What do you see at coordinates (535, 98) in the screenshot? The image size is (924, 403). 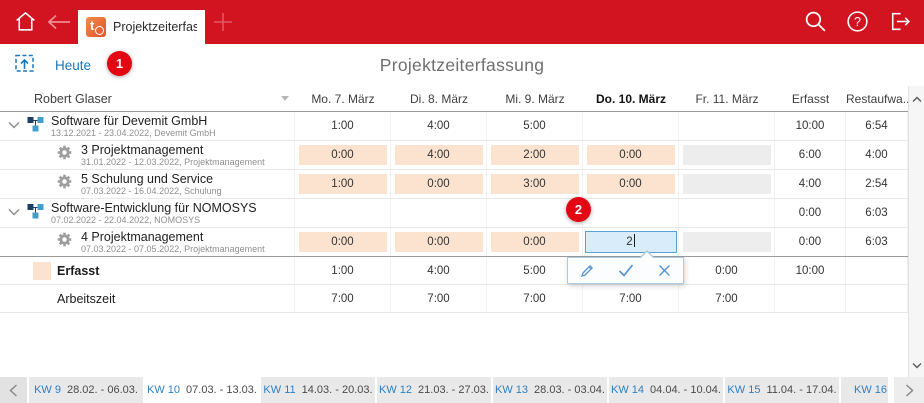 I see `col-header-mi: Mi. 9. März` at bounding box center [535, 98].